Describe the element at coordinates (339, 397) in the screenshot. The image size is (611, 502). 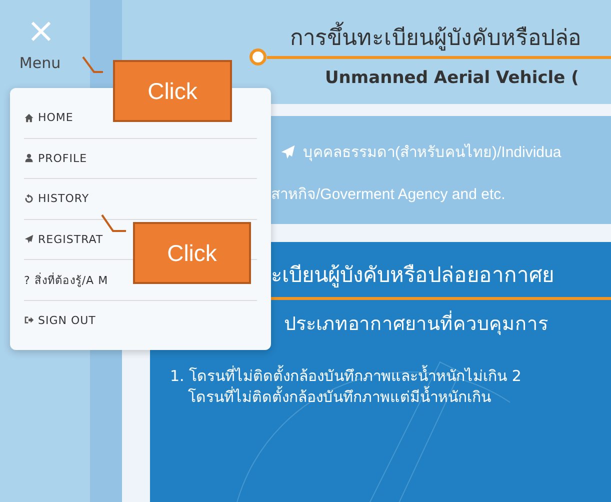
I see `info-text: โดรนที่ไม่ติดตั้งกล้องบันทึกภาพแต่มีน้ำหนักเกิน` at that location.